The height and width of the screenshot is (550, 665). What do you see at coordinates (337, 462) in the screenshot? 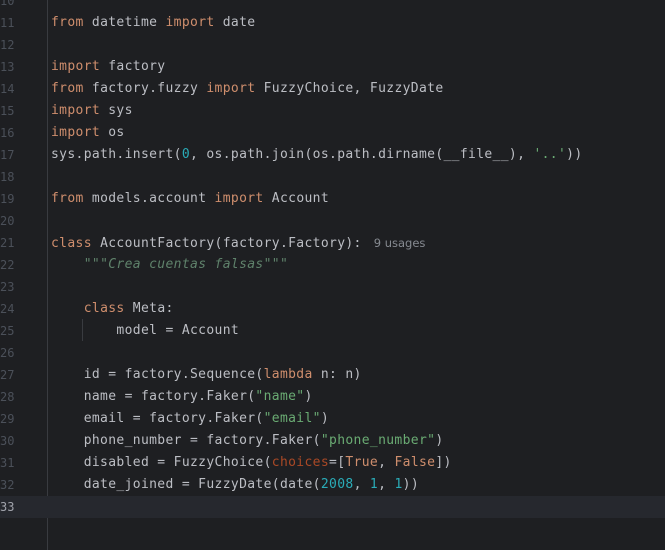
I see `code-token: =[` at bounding box center [337, 462].